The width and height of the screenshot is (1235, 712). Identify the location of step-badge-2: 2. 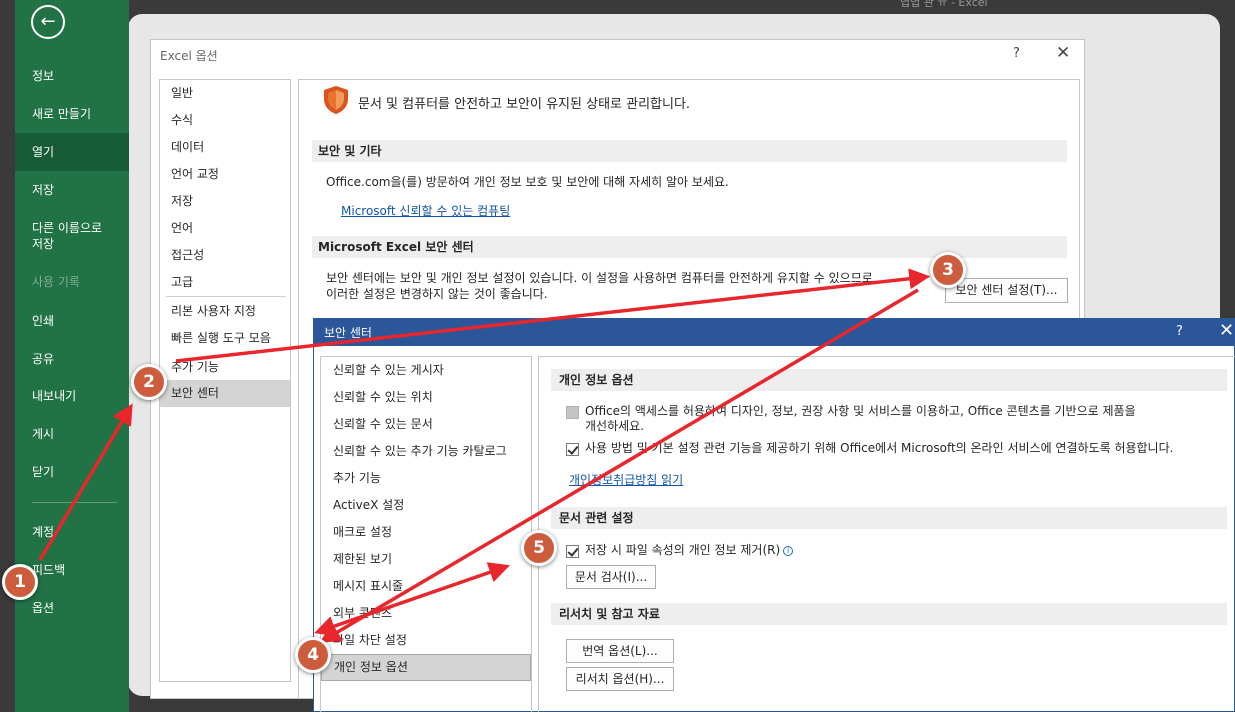
(149, 382).